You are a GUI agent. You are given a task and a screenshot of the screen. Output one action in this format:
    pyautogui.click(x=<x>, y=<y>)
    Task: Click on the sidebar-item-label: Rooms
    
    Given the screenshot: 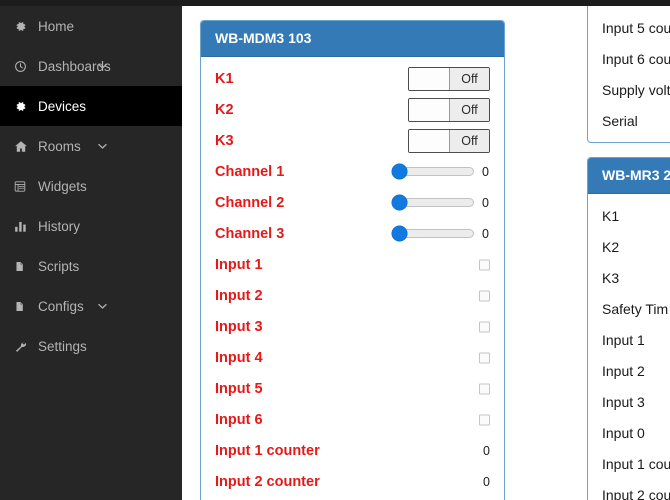 What is the action you would take?
    pyautogui.click(x=59, y=146)
    